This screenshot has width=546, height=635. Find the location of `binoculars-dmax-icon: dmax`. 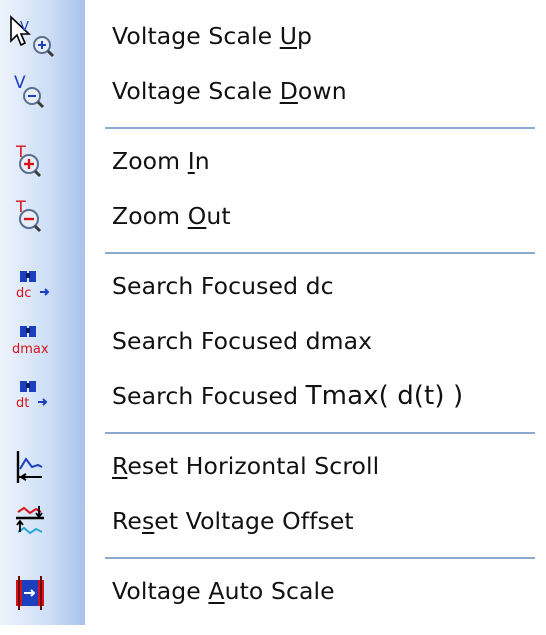

binoculars-dmax-icon: dmax is located at coordinates (30, 341).